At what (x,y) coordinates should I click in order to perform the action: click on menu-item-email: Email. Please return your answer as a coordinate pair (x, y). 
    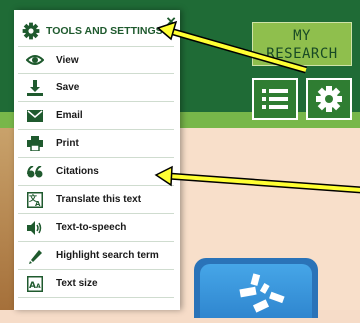
    Looking at the image, I should click on (96, 116).